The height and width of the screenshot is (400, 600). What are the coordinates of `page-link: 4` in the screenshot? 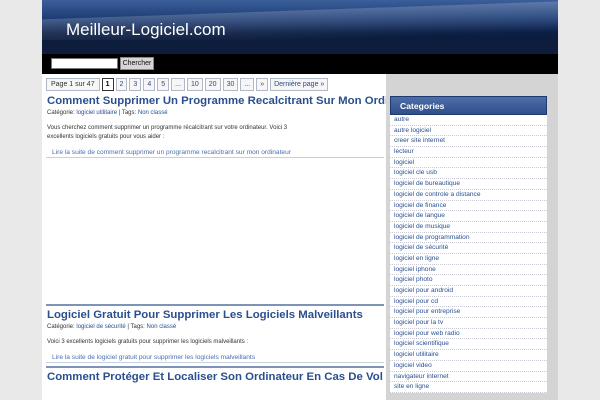 It's located at (149, 84).